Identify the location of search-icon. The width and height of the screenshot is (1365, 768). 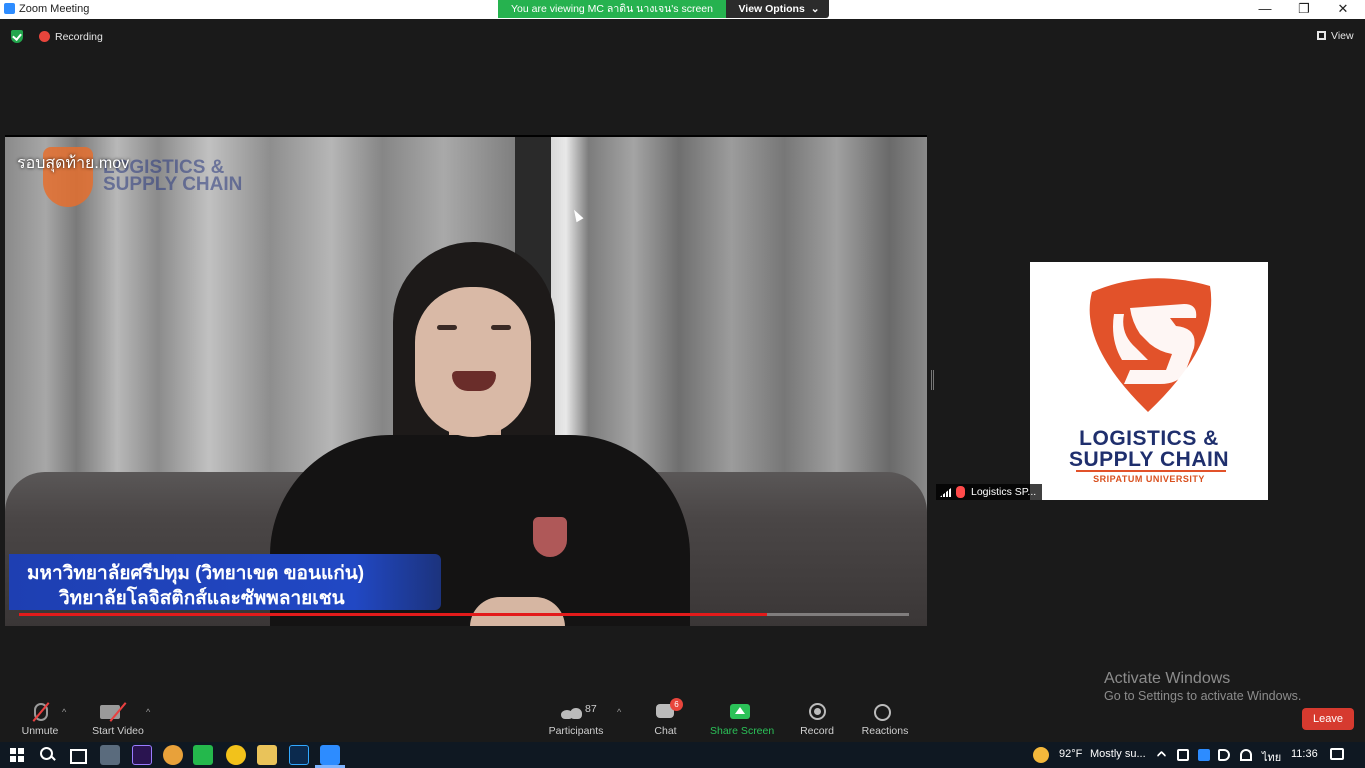
(48, 755).